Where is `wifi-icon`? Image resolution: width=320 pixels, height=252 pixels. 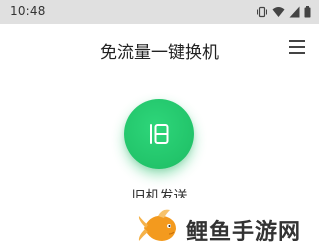 wifi-icon is located at coordinates (278, 12).